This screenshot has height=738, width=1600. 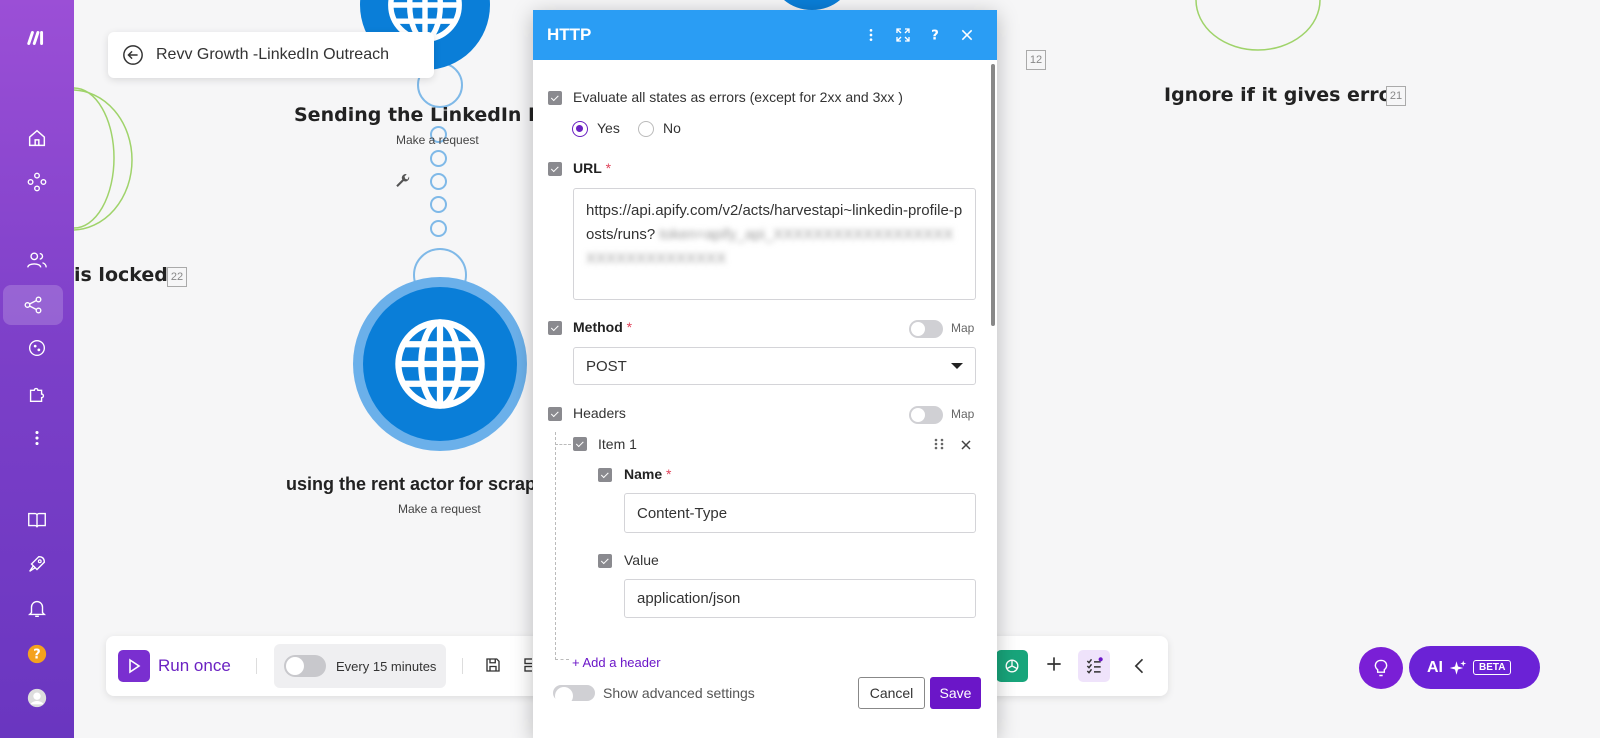 What do you see at coordinates (966, 447) in the screenshot?
I see `remove-item-icon` at bounding box center [966, 447].